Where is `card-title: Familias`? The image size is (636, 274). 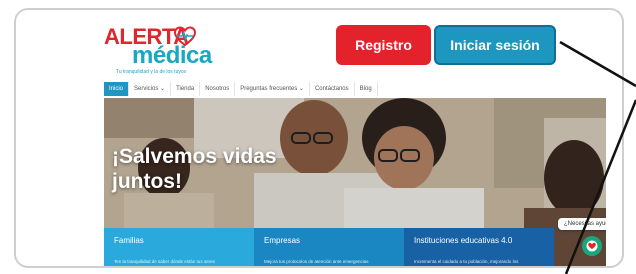 card-title: Familias is located at coordinates (129, 240).